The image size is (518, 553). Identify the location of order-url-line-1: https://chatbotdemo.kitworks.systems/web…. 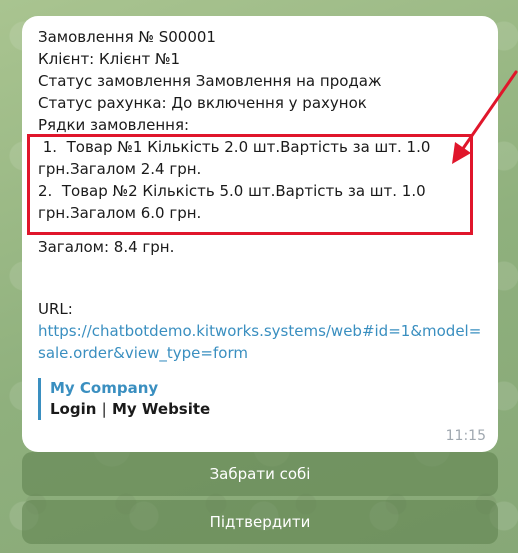
(262, 331).